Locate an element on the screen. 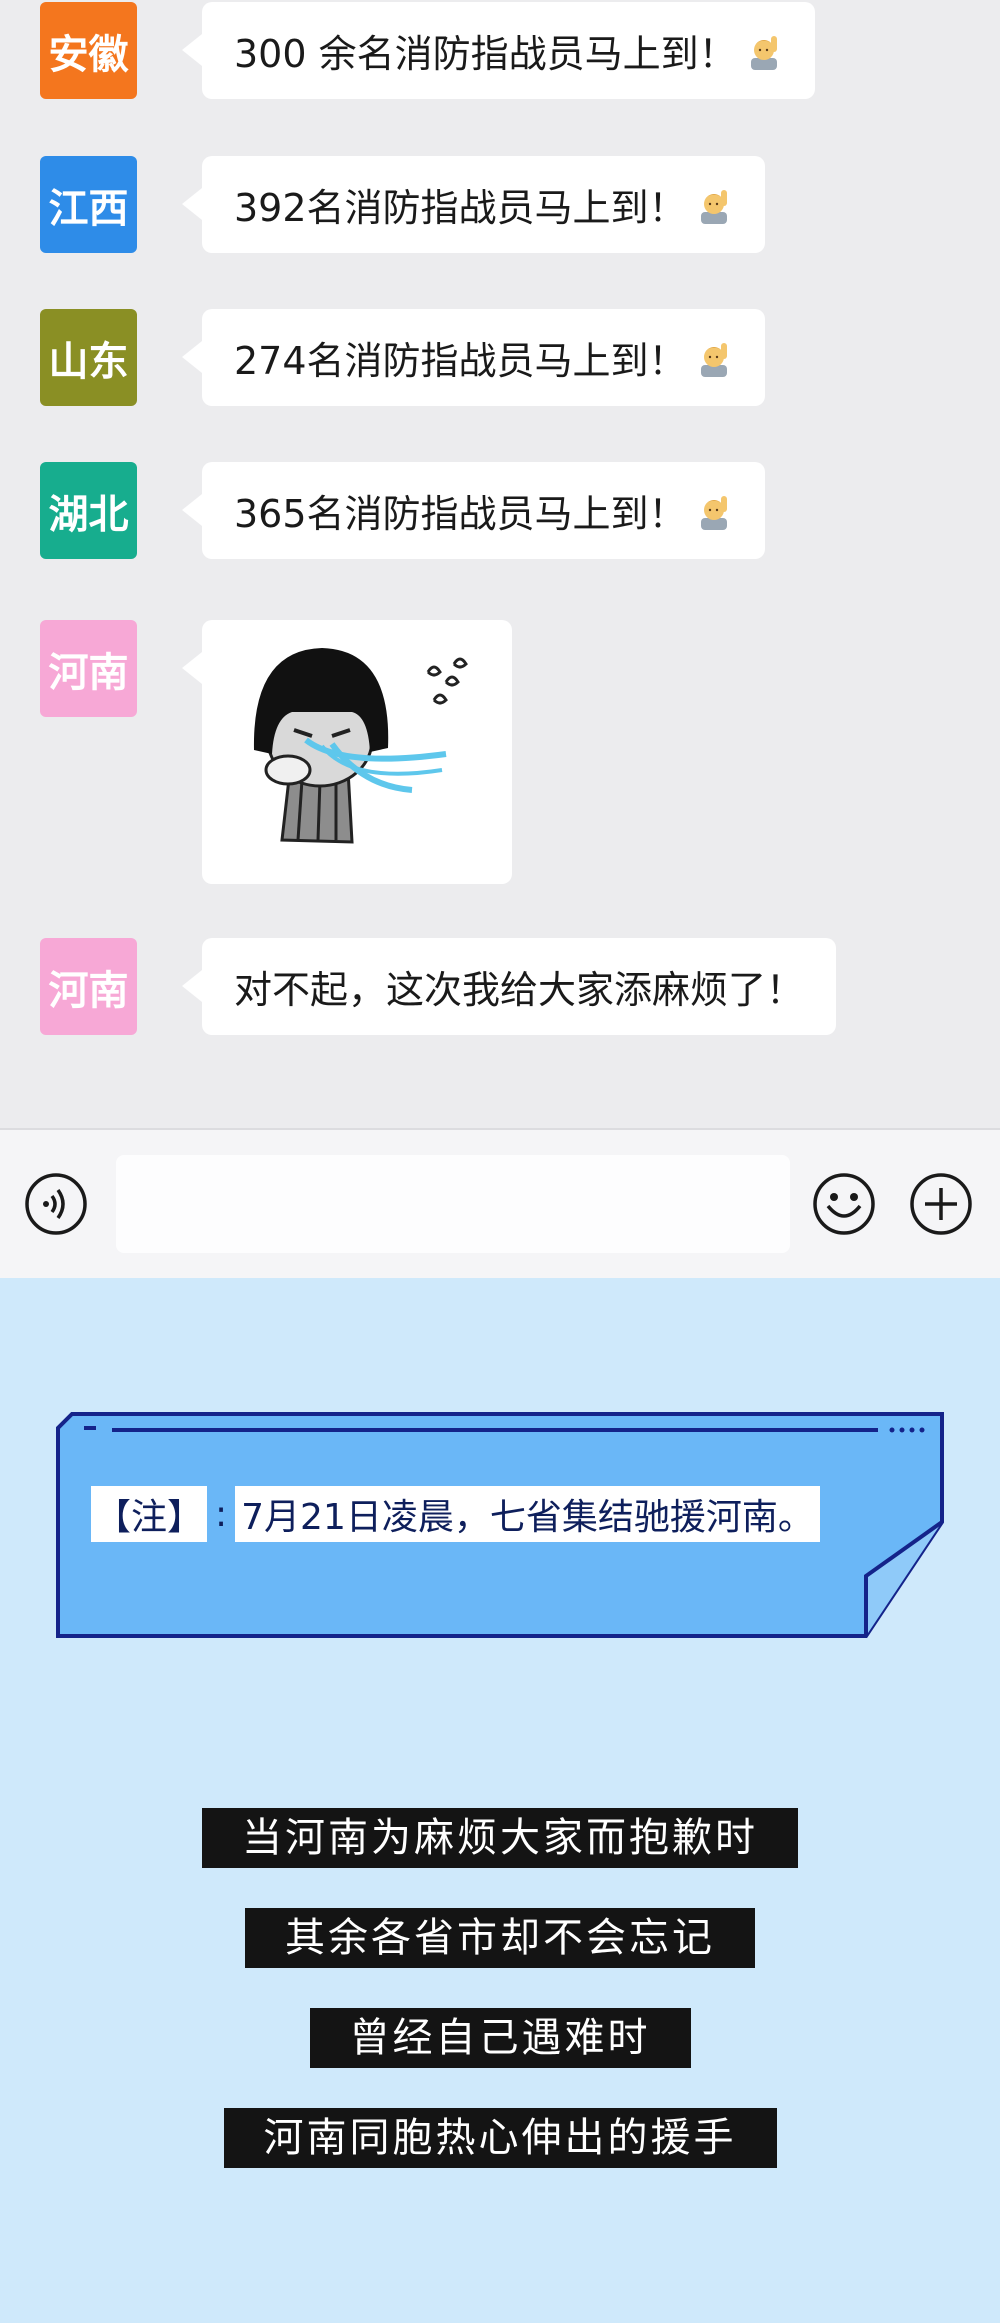 The width and height of the screenshot is (1000, 2323). crying-sticker is located at coordinates (360, 746).